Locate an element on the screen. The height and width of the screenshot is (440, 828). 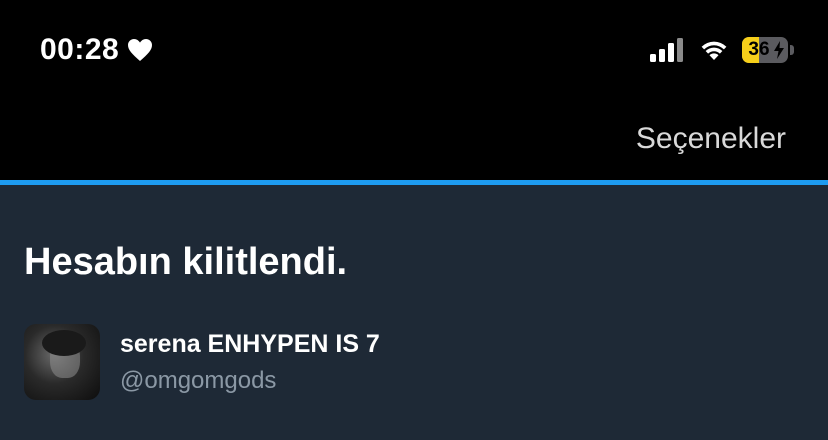
status-time: 00:28 is located at coordinates (80, 49).